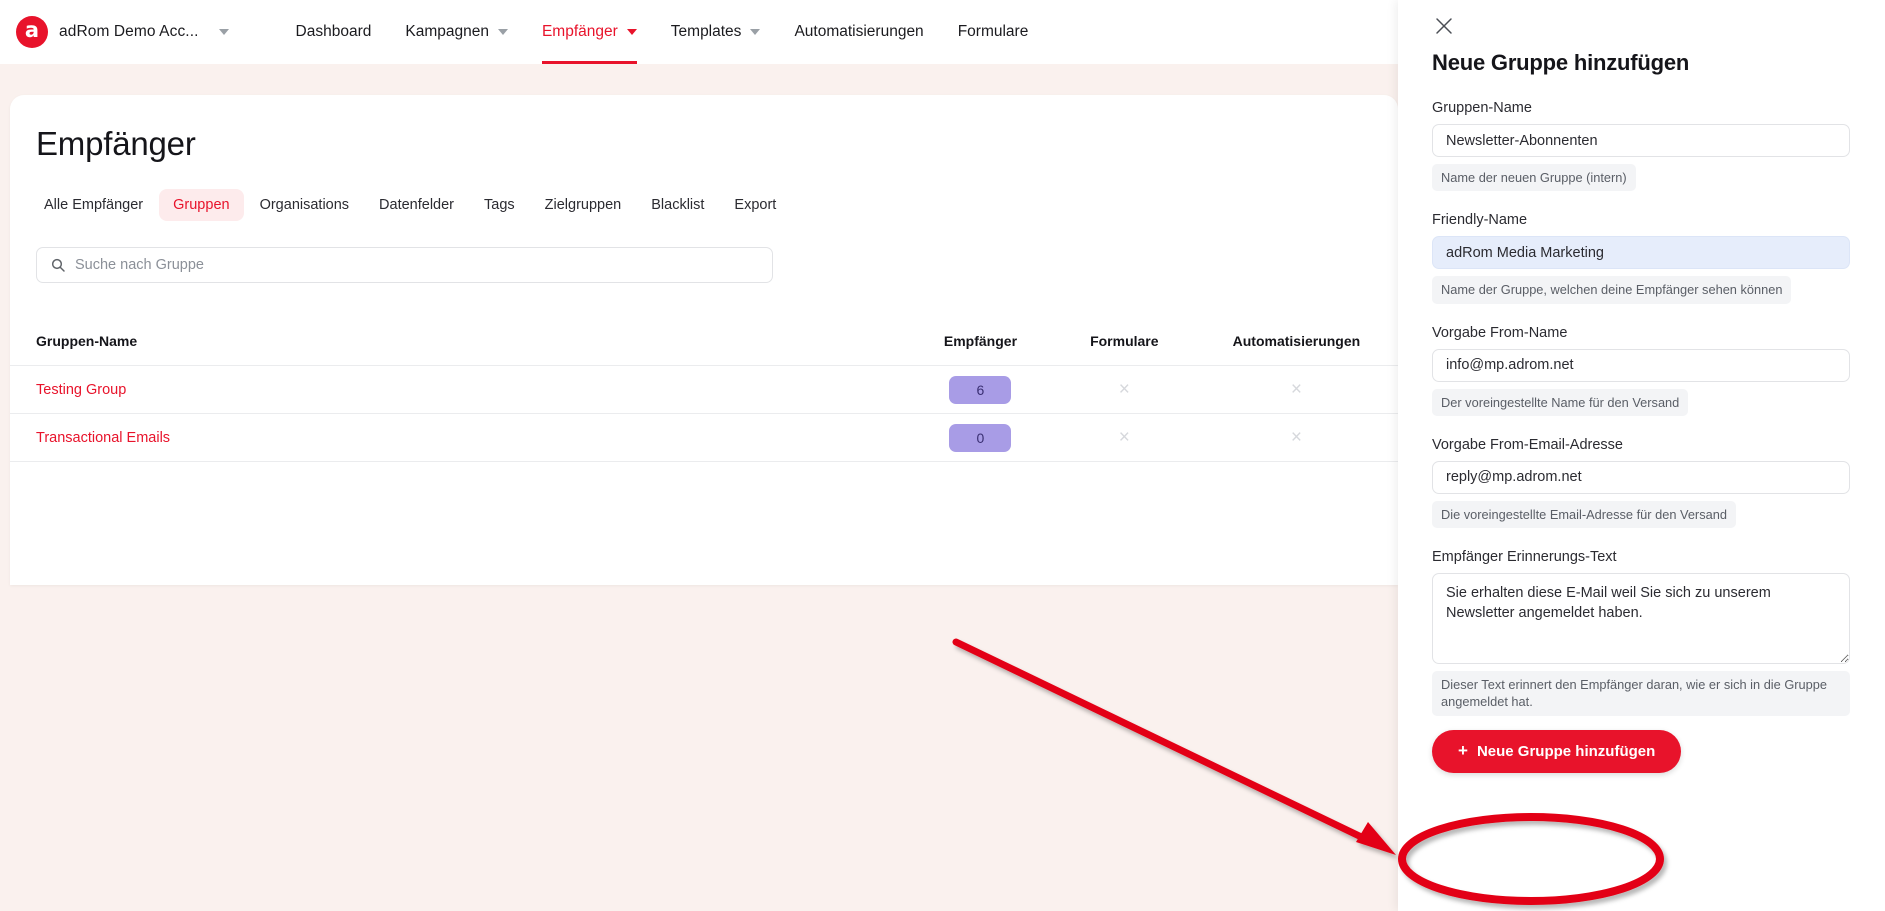 This screenshot has height=911, width=1885. Describe the element at coordinates (1641, 365) in the screenshot. I see `input-vorgabe-from-name` at that location.